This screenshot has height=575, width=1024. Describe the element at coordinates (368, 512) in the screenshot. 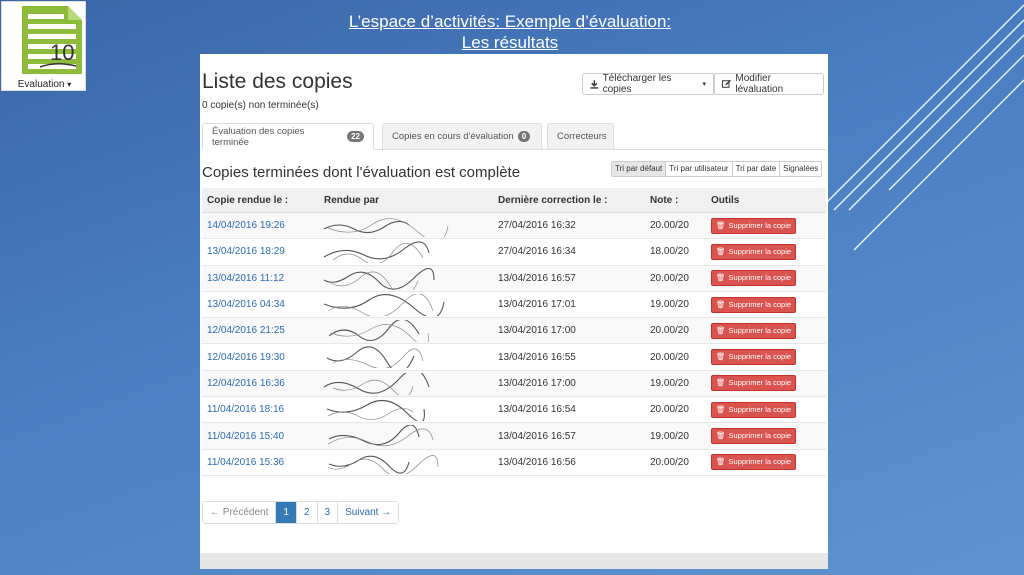

I see `next-page-button: Suivant →` at that location.